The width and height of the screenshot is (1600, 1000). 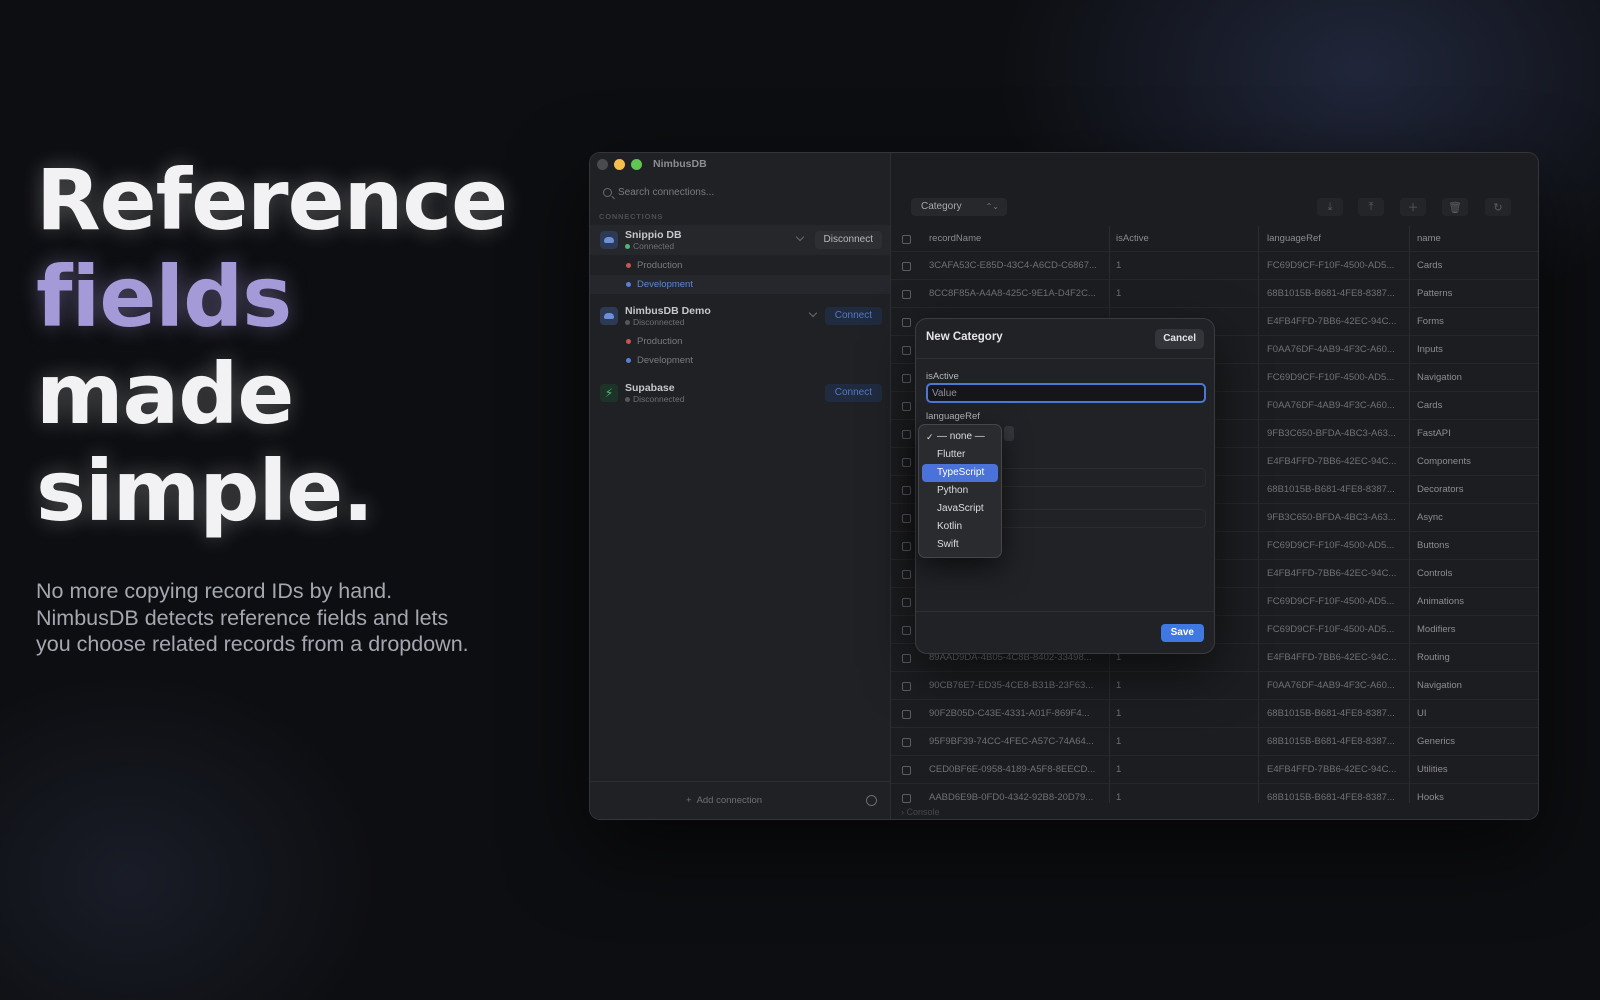 I want to click on connection-snippio-db: Snippio DB Connected Disconnect, so click(x=740, y=240).